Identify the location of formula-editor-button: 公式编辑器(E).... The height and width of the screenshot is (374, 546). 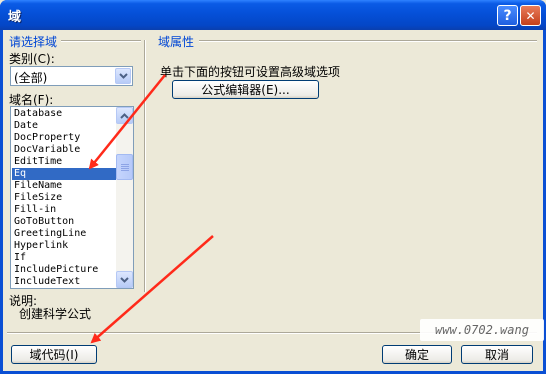
(245, 89).